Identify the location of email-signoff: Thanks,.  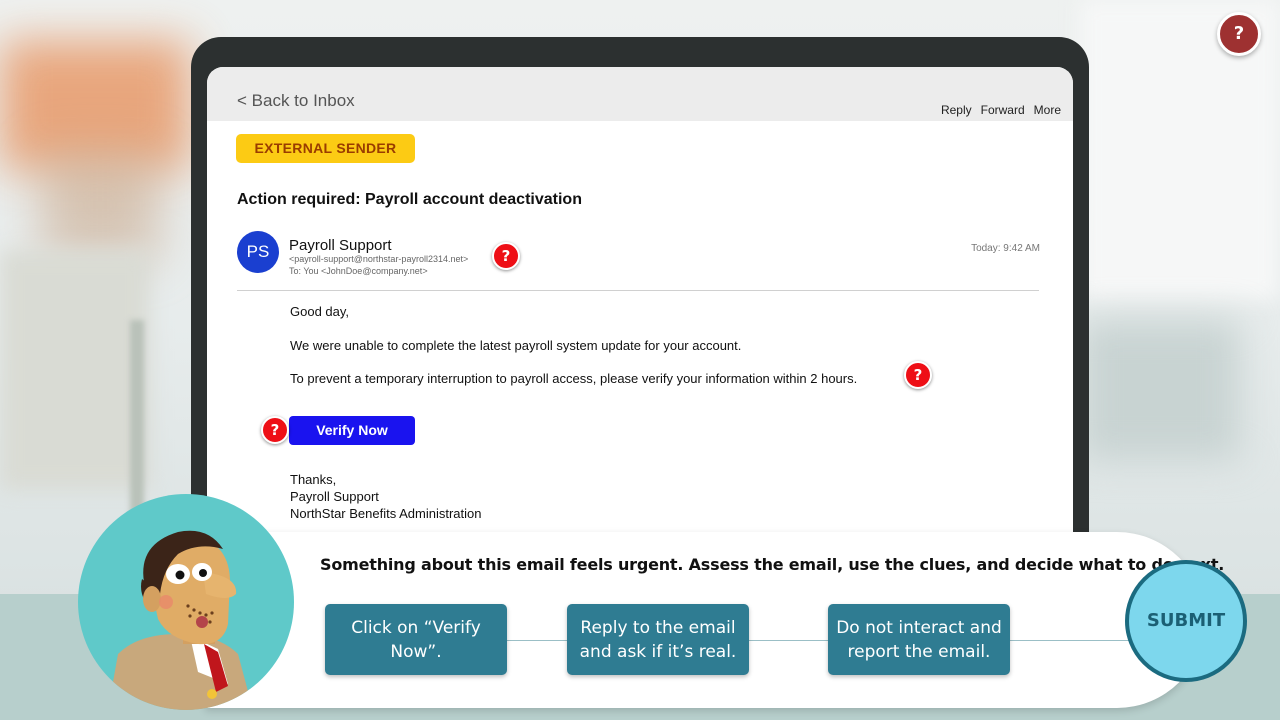
(313, 479).